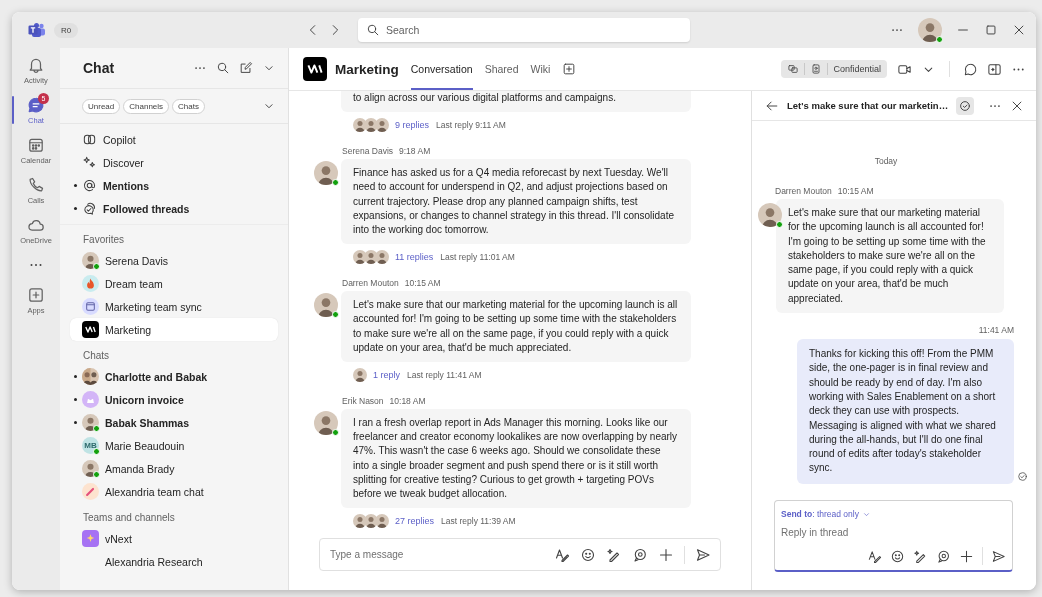 This screenshot has height=597, width=1042. What do you see at coordinates (516, 459) in the screenshot?
I see `message-bubble: I ran a fresh overlap report in Ads Manager this morning. Looks like our freelancer and creator economy lookalikes are now overlapping by nearly 47%. This wasn't the case 6 weeks ago. Should we consolidate these into a single broader segment and push spend there or is it still worth splitting for creative testing? Curious to get growth + targeting POVs before we tweak budget allocation.` at bounding box center [516, 459].